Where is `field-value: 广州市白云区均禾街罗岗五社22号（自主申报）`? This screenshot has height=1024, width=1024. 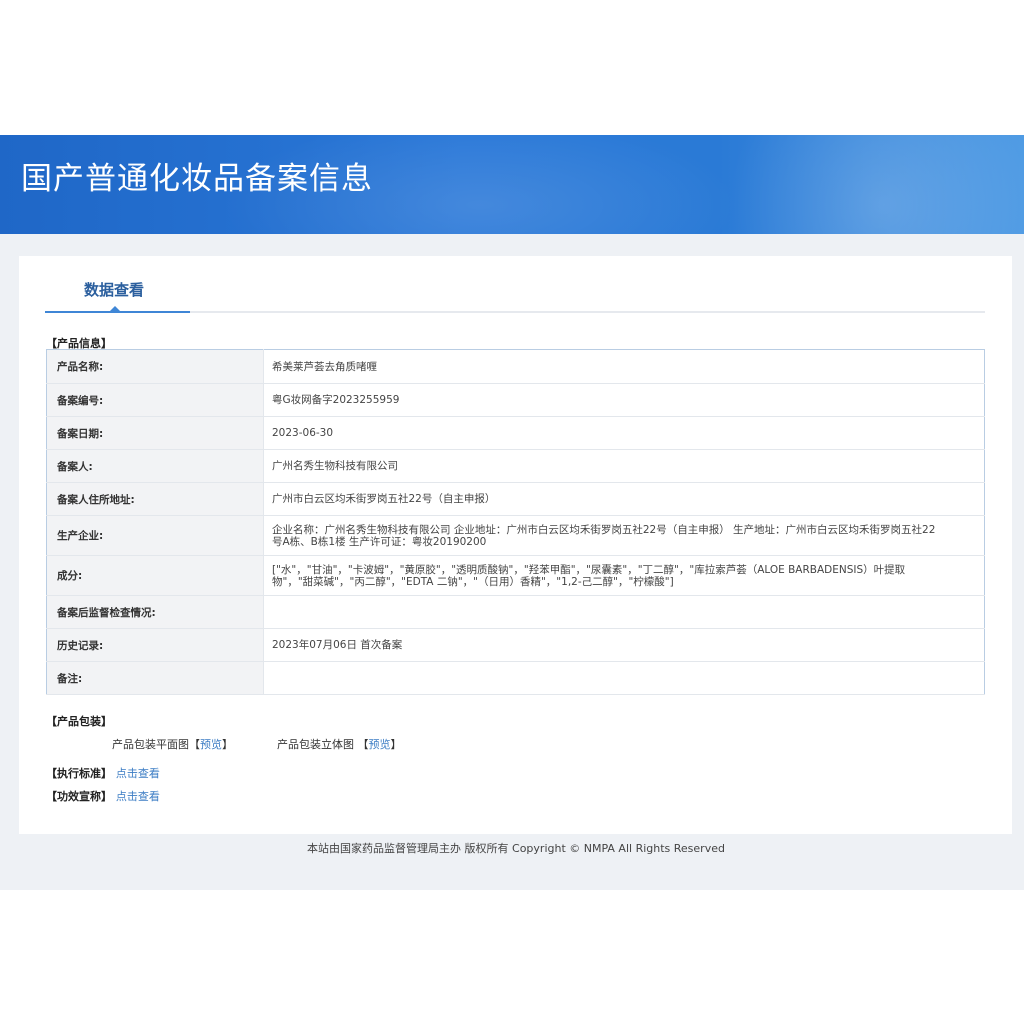
field-value: 广州市白云区均禾街罗岗五社22号（自主申报） is located at coordinates (624, 499).